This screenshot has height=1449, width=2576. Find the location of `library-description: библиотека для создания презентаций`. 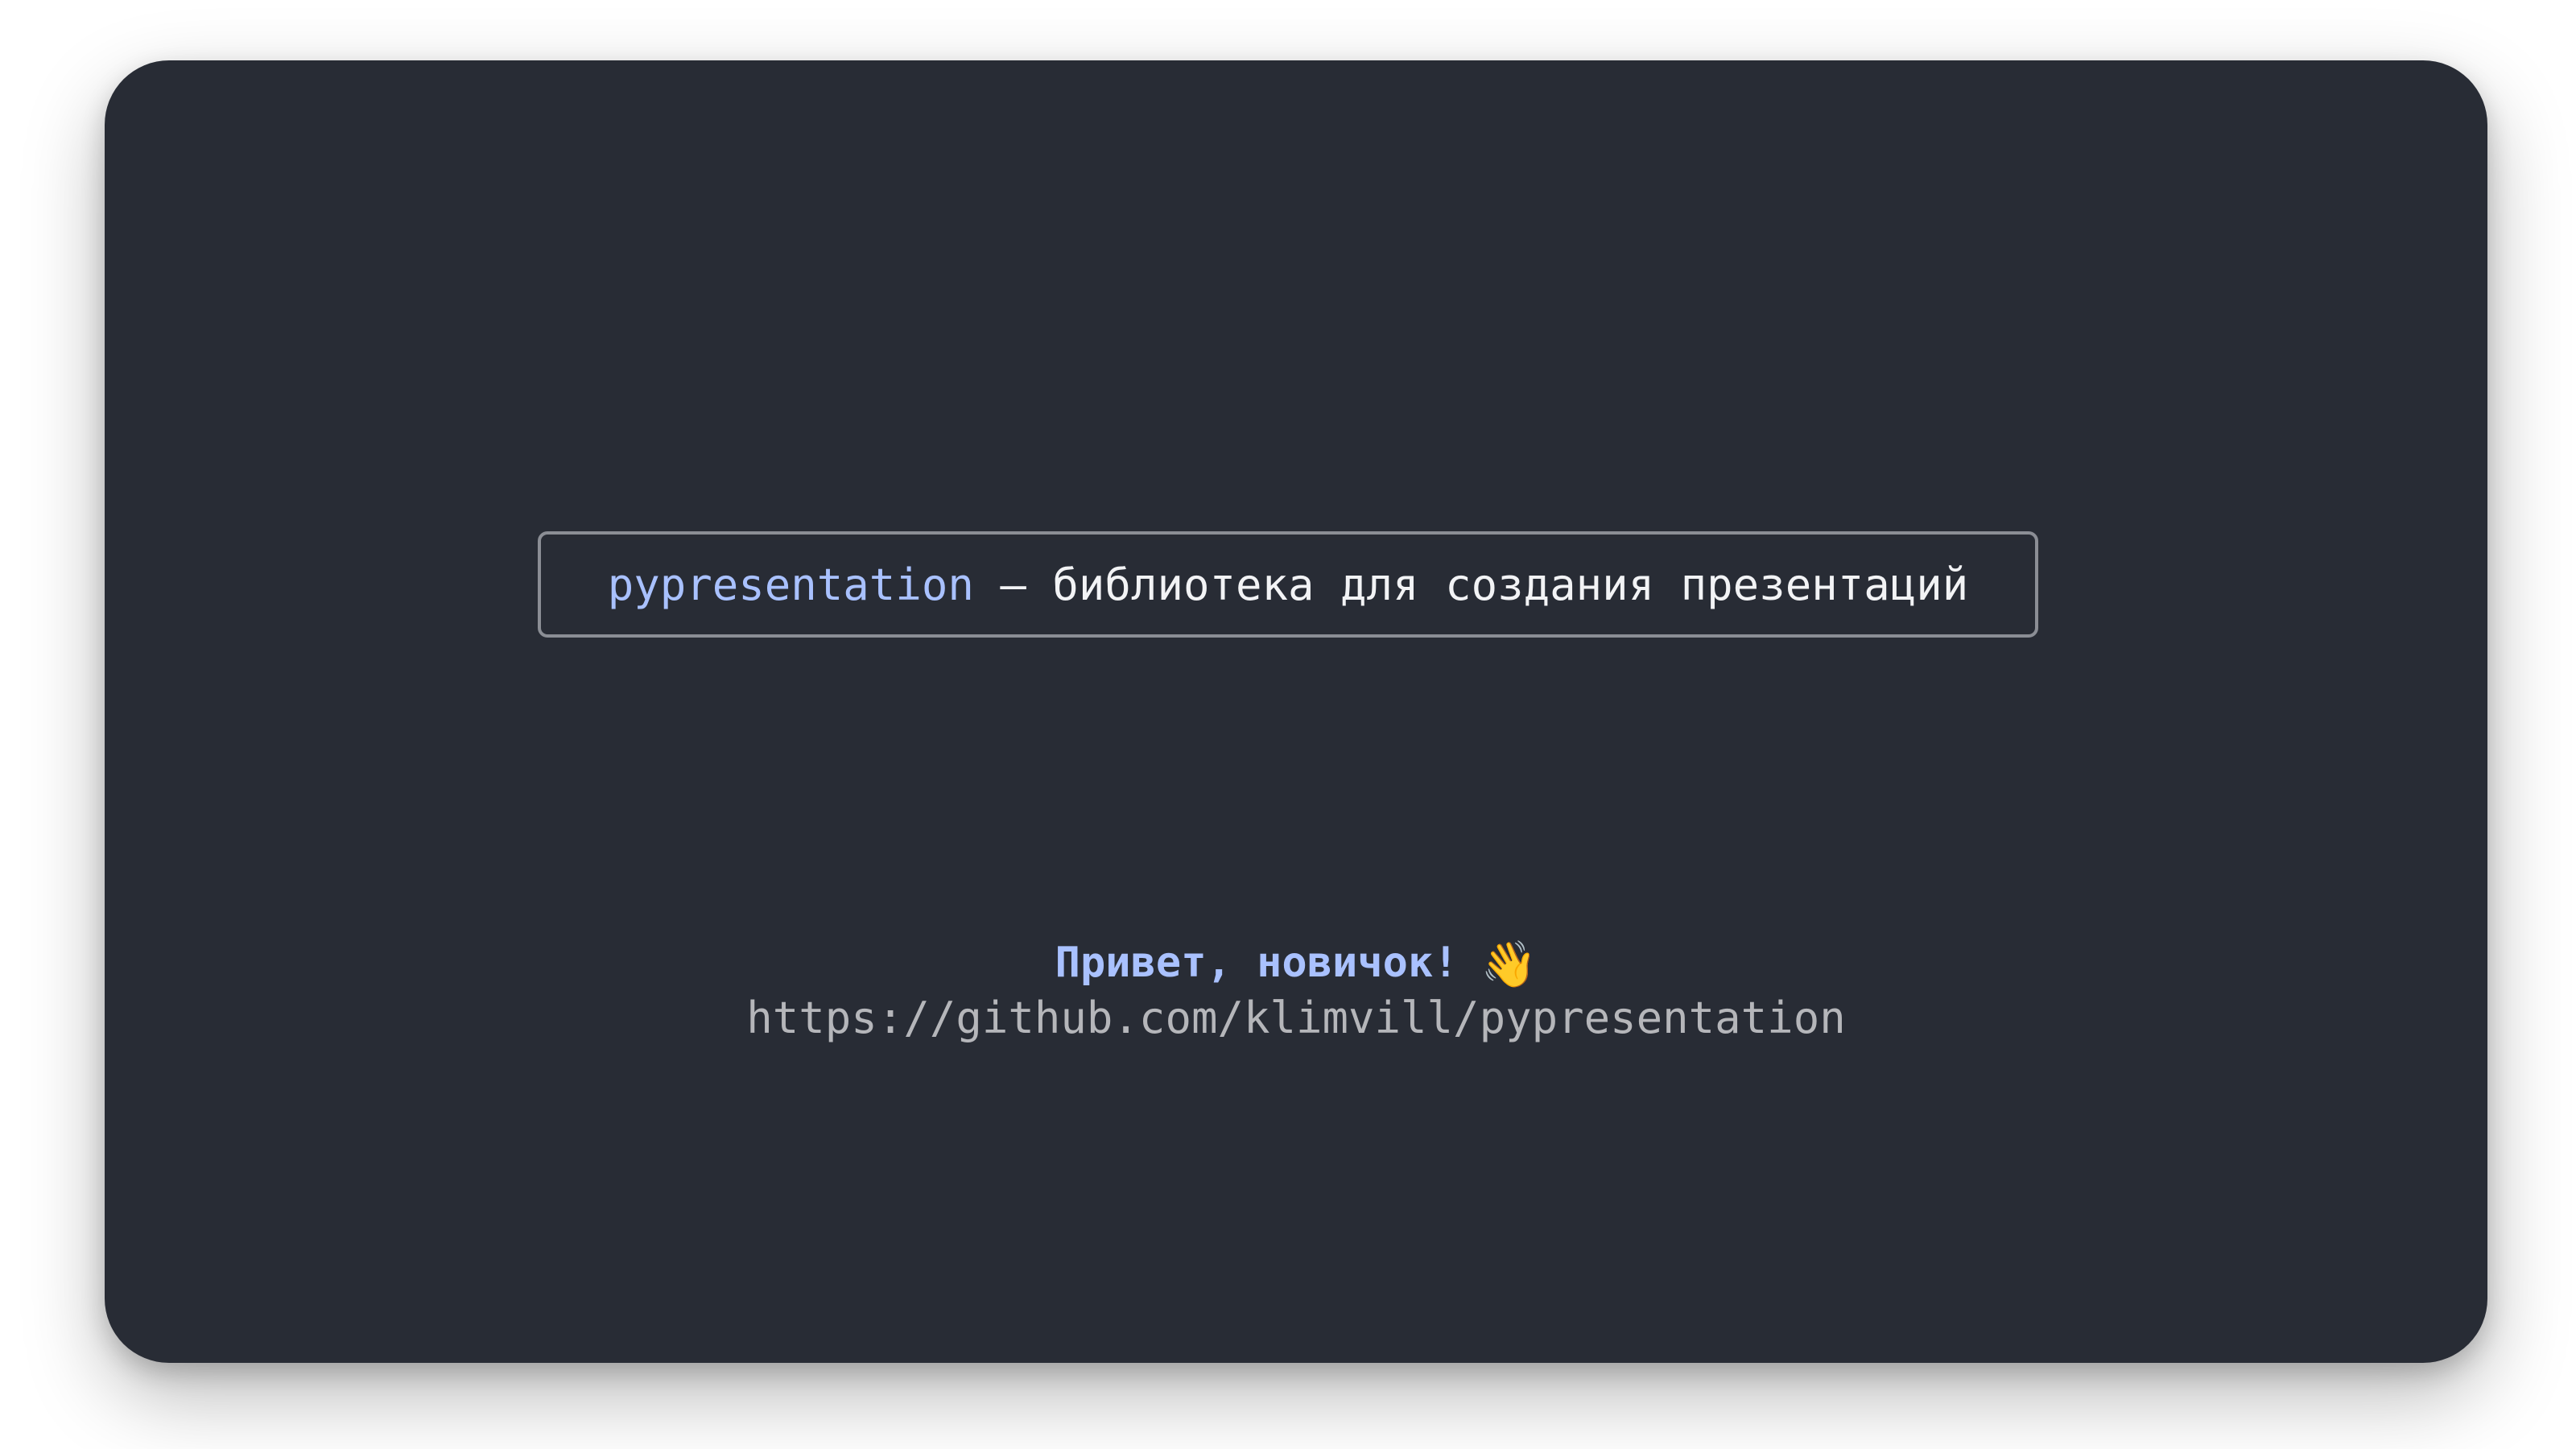

library-description: библиотека для создания презентаций is located at coordinates (1510, 584).